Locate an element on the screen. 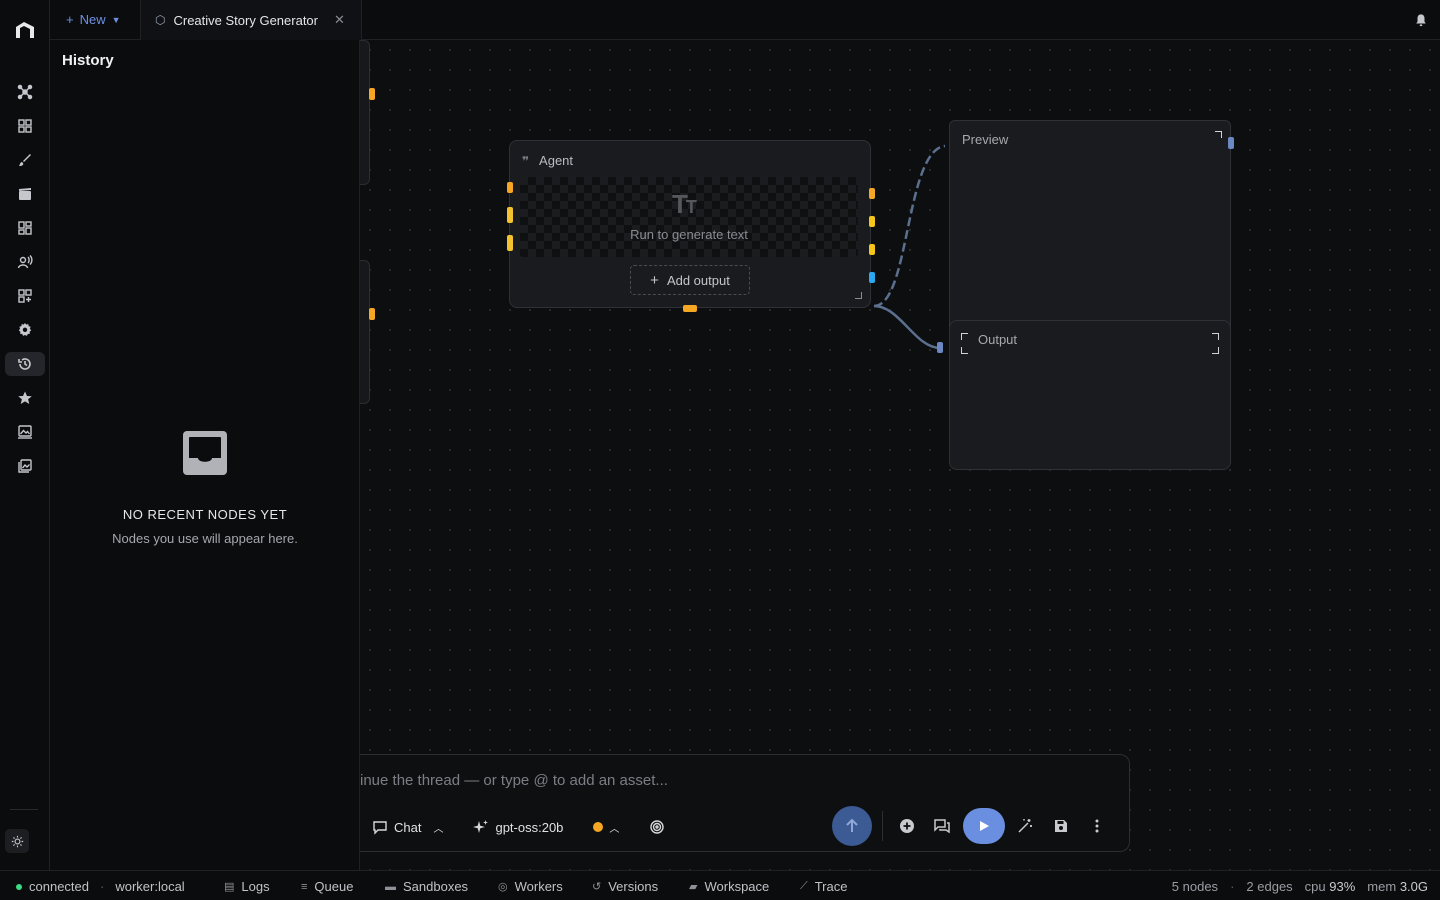 The image size is (1440, 900). workers-icon: ◎ is located at coordinates (503, 887).